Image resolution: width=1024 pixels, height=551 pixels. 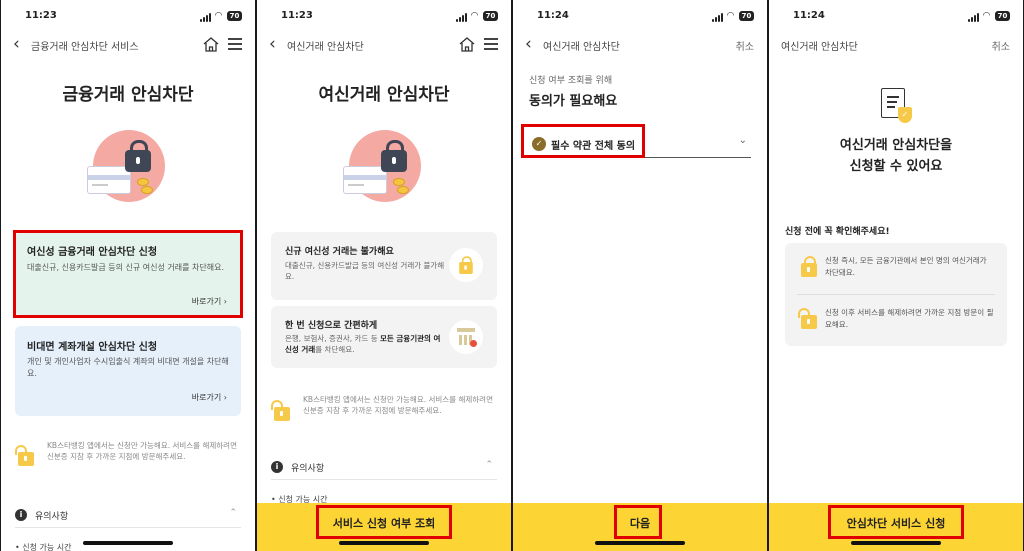 What do you see at coordinates (743, 140) in the screenshot?
I see `chevron-down-icon: ⌄` at bounding box center [743, 140].